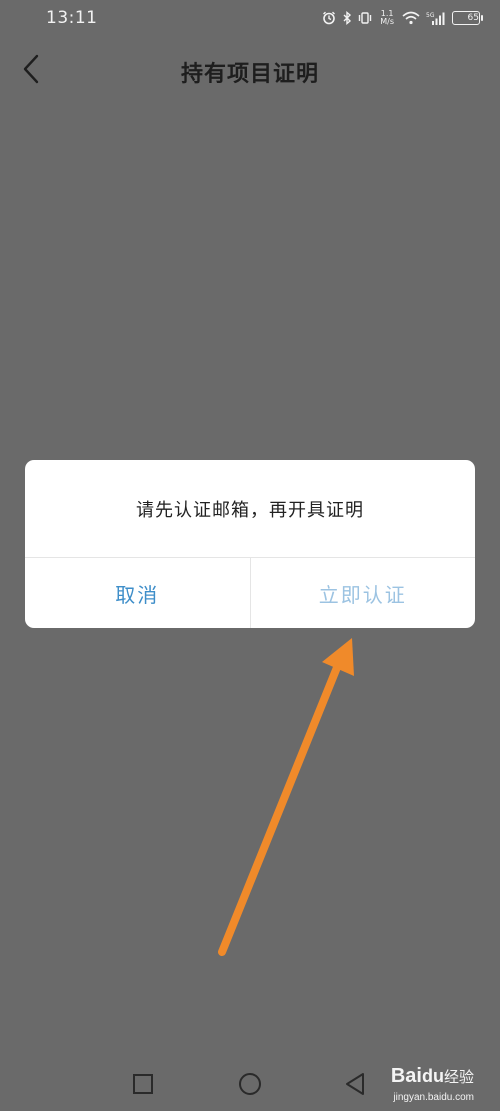 The image size is (500, 1111). I want to click on recent-apps-icon, so click(143, 1084).